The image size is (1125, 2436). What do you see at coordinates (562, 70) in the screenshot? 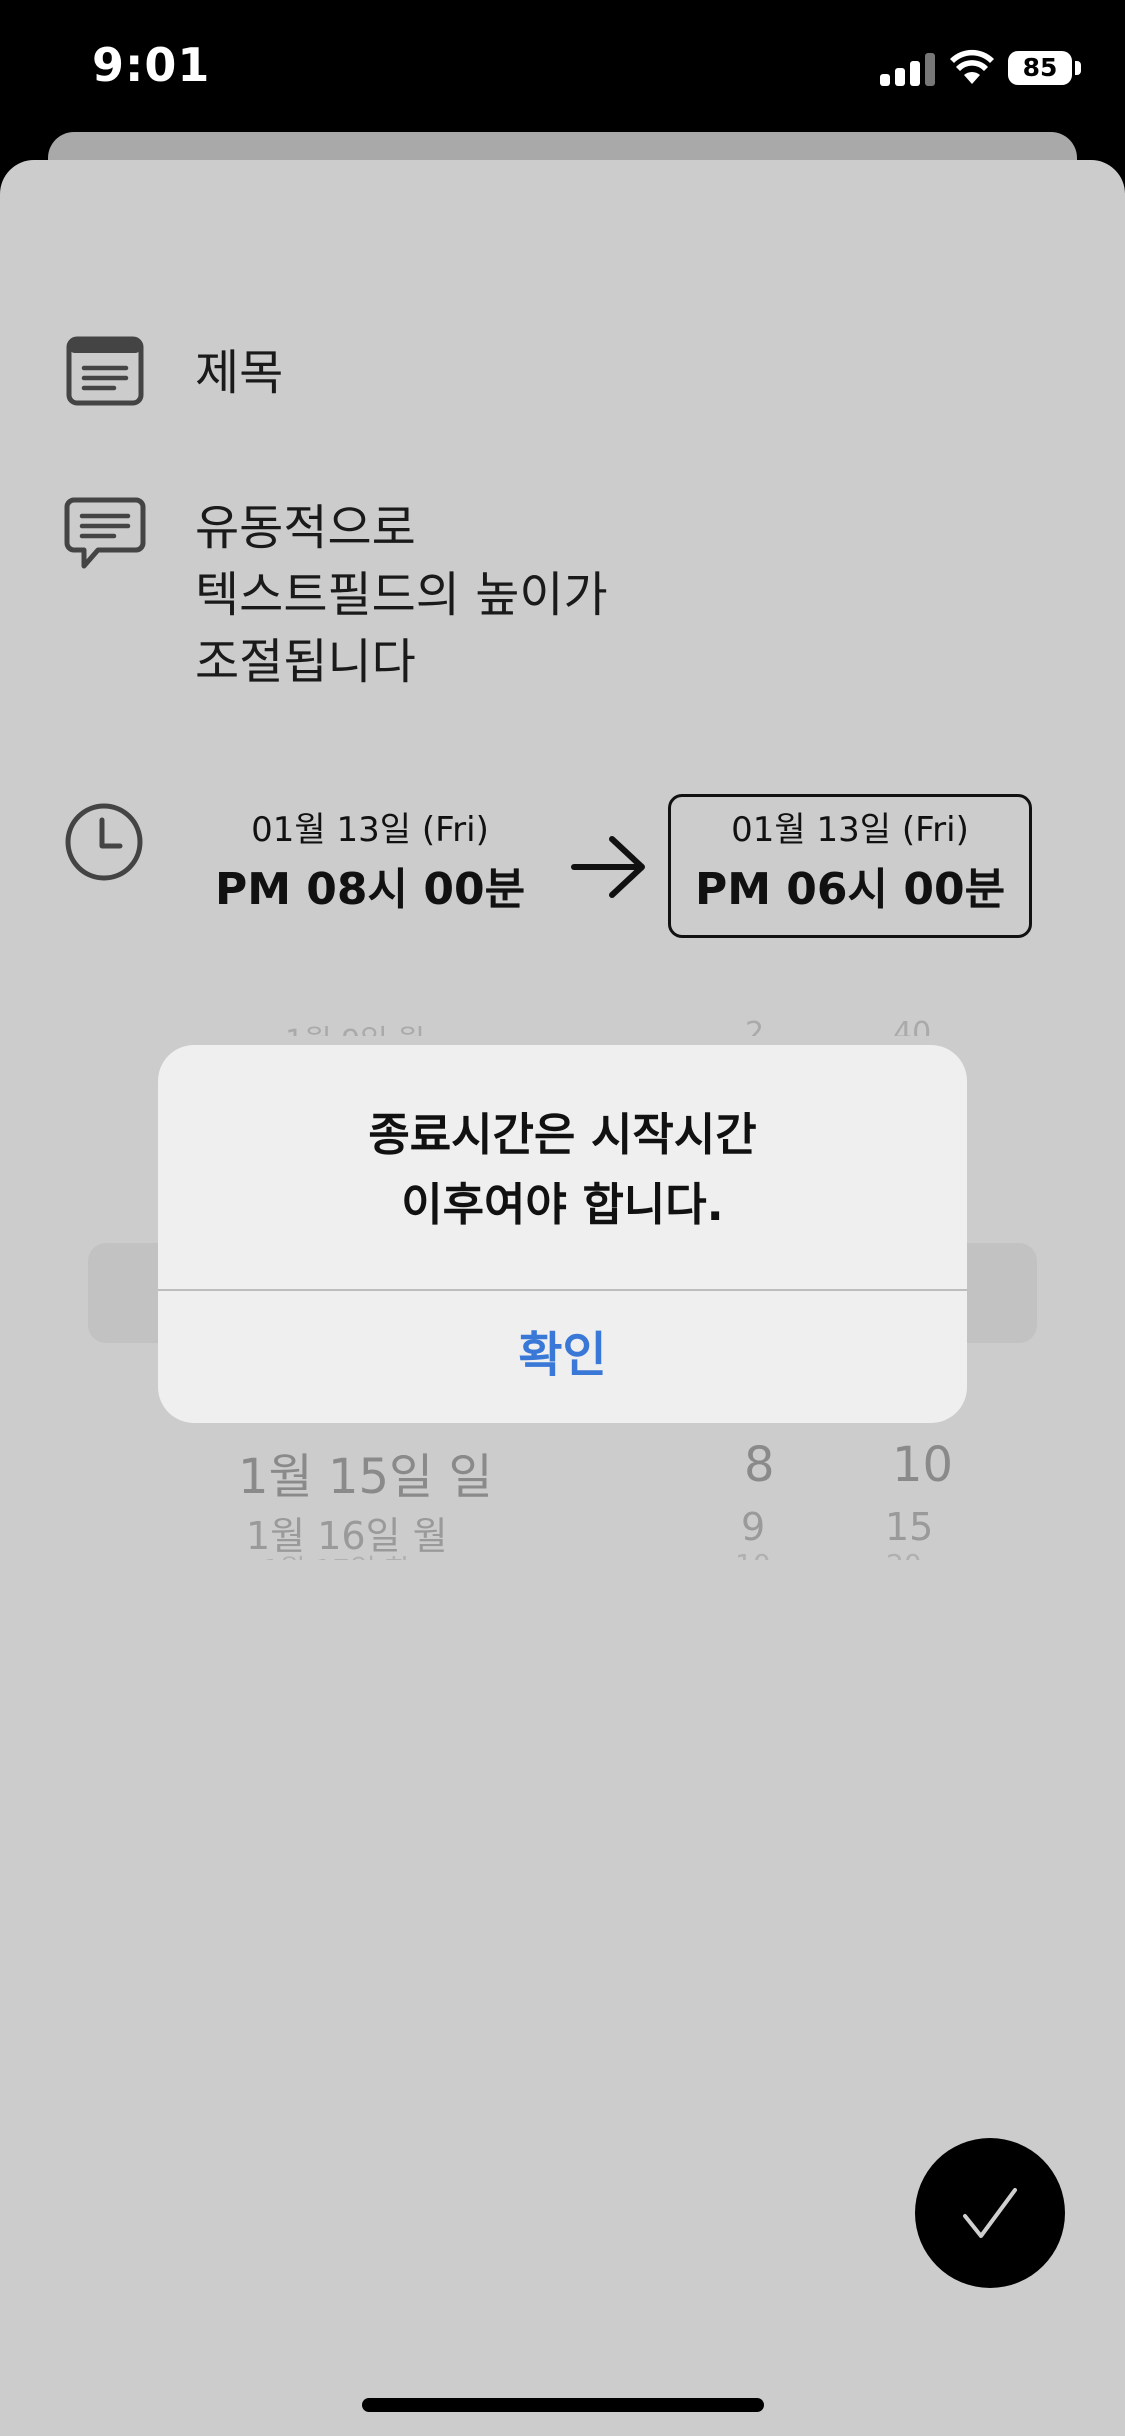
I see `status-bar: 9:01 85` at bounding box center [562, 70].